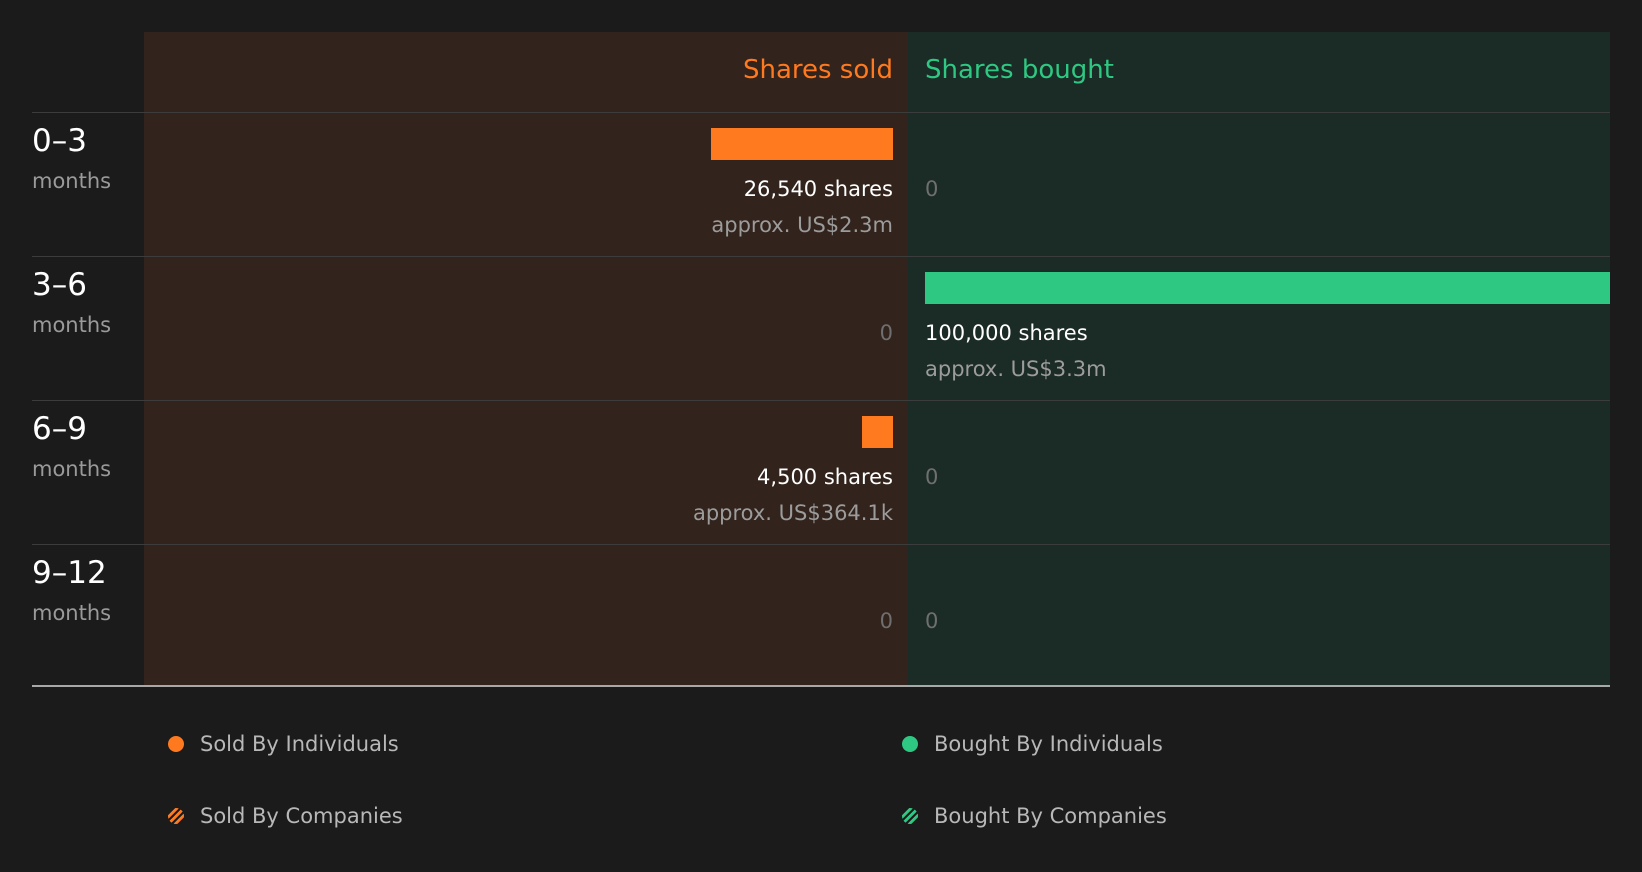 The image size is (1642, 872). What do you see at coordinates (821, 112) in the screenshot?
I see `header-separator` at bounding box center [821, 112].